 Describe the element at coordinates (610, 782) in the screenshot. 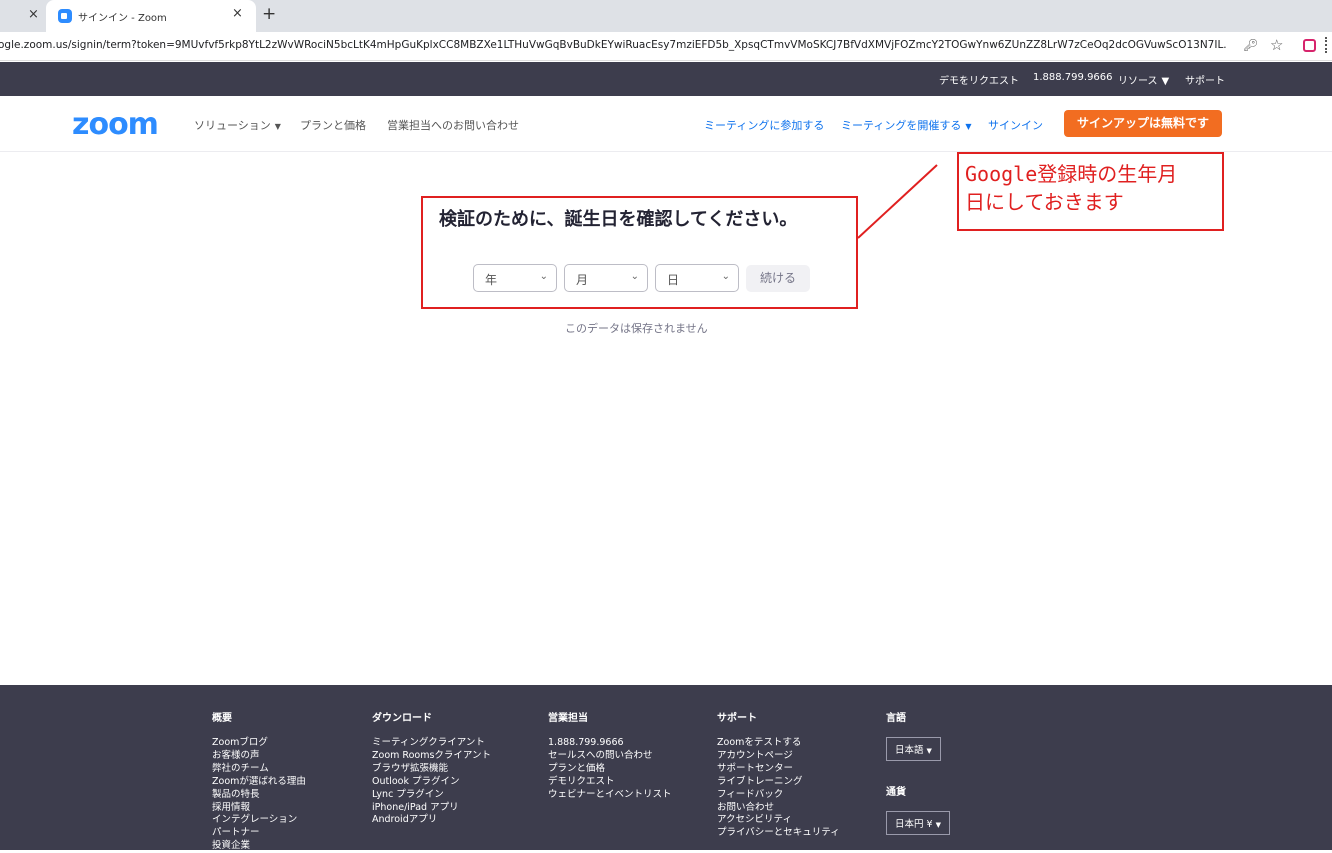

I see `footer-link: デモリクエスト` at that location.